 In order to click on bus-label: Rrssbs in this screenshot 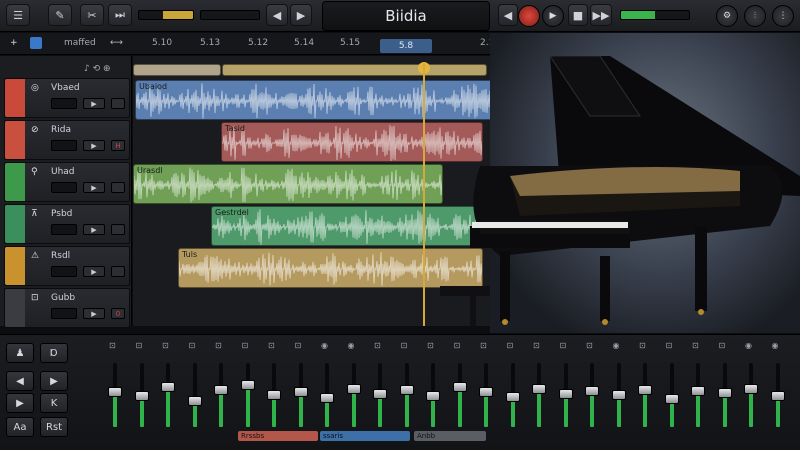, I will do `click(278, 436)`.